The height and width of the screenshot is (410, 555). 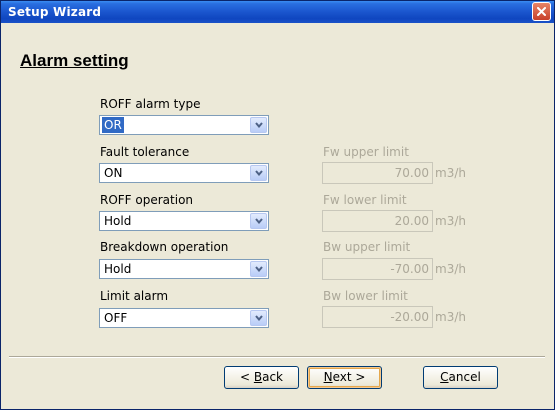 I want to click on back-button-rest: ack, so click(x=272, y=377).